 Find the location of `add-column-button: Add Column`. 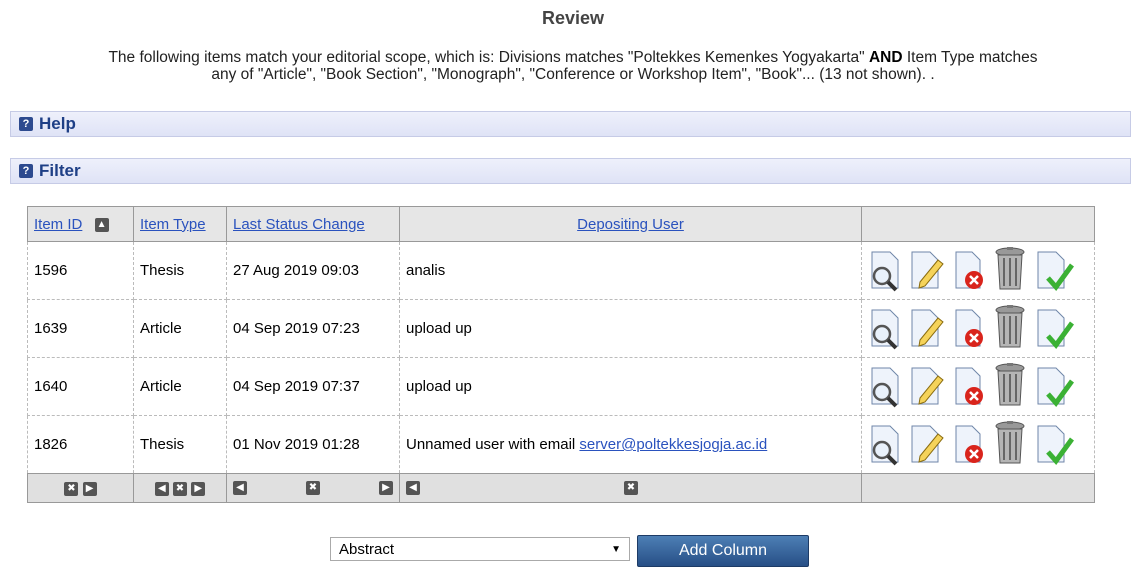

add-column-button: Add Column is located at coordinates (723, 551).